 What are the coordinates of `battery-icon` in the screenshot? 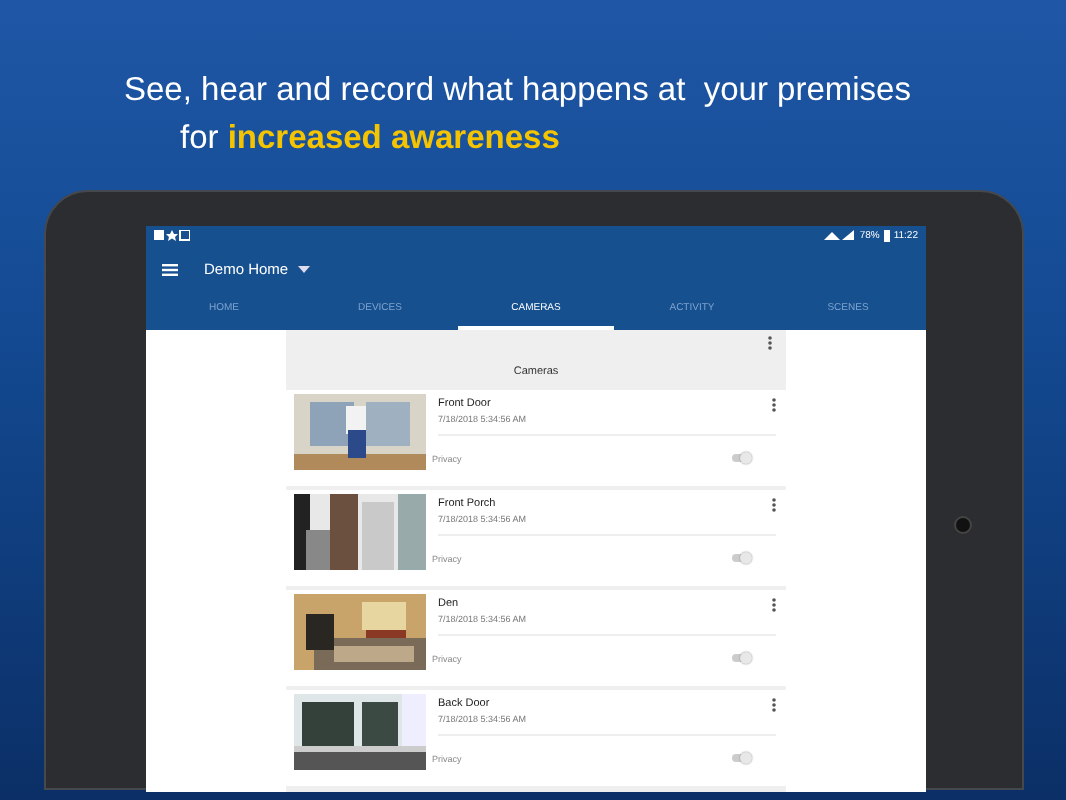 It's located at (886, 236).